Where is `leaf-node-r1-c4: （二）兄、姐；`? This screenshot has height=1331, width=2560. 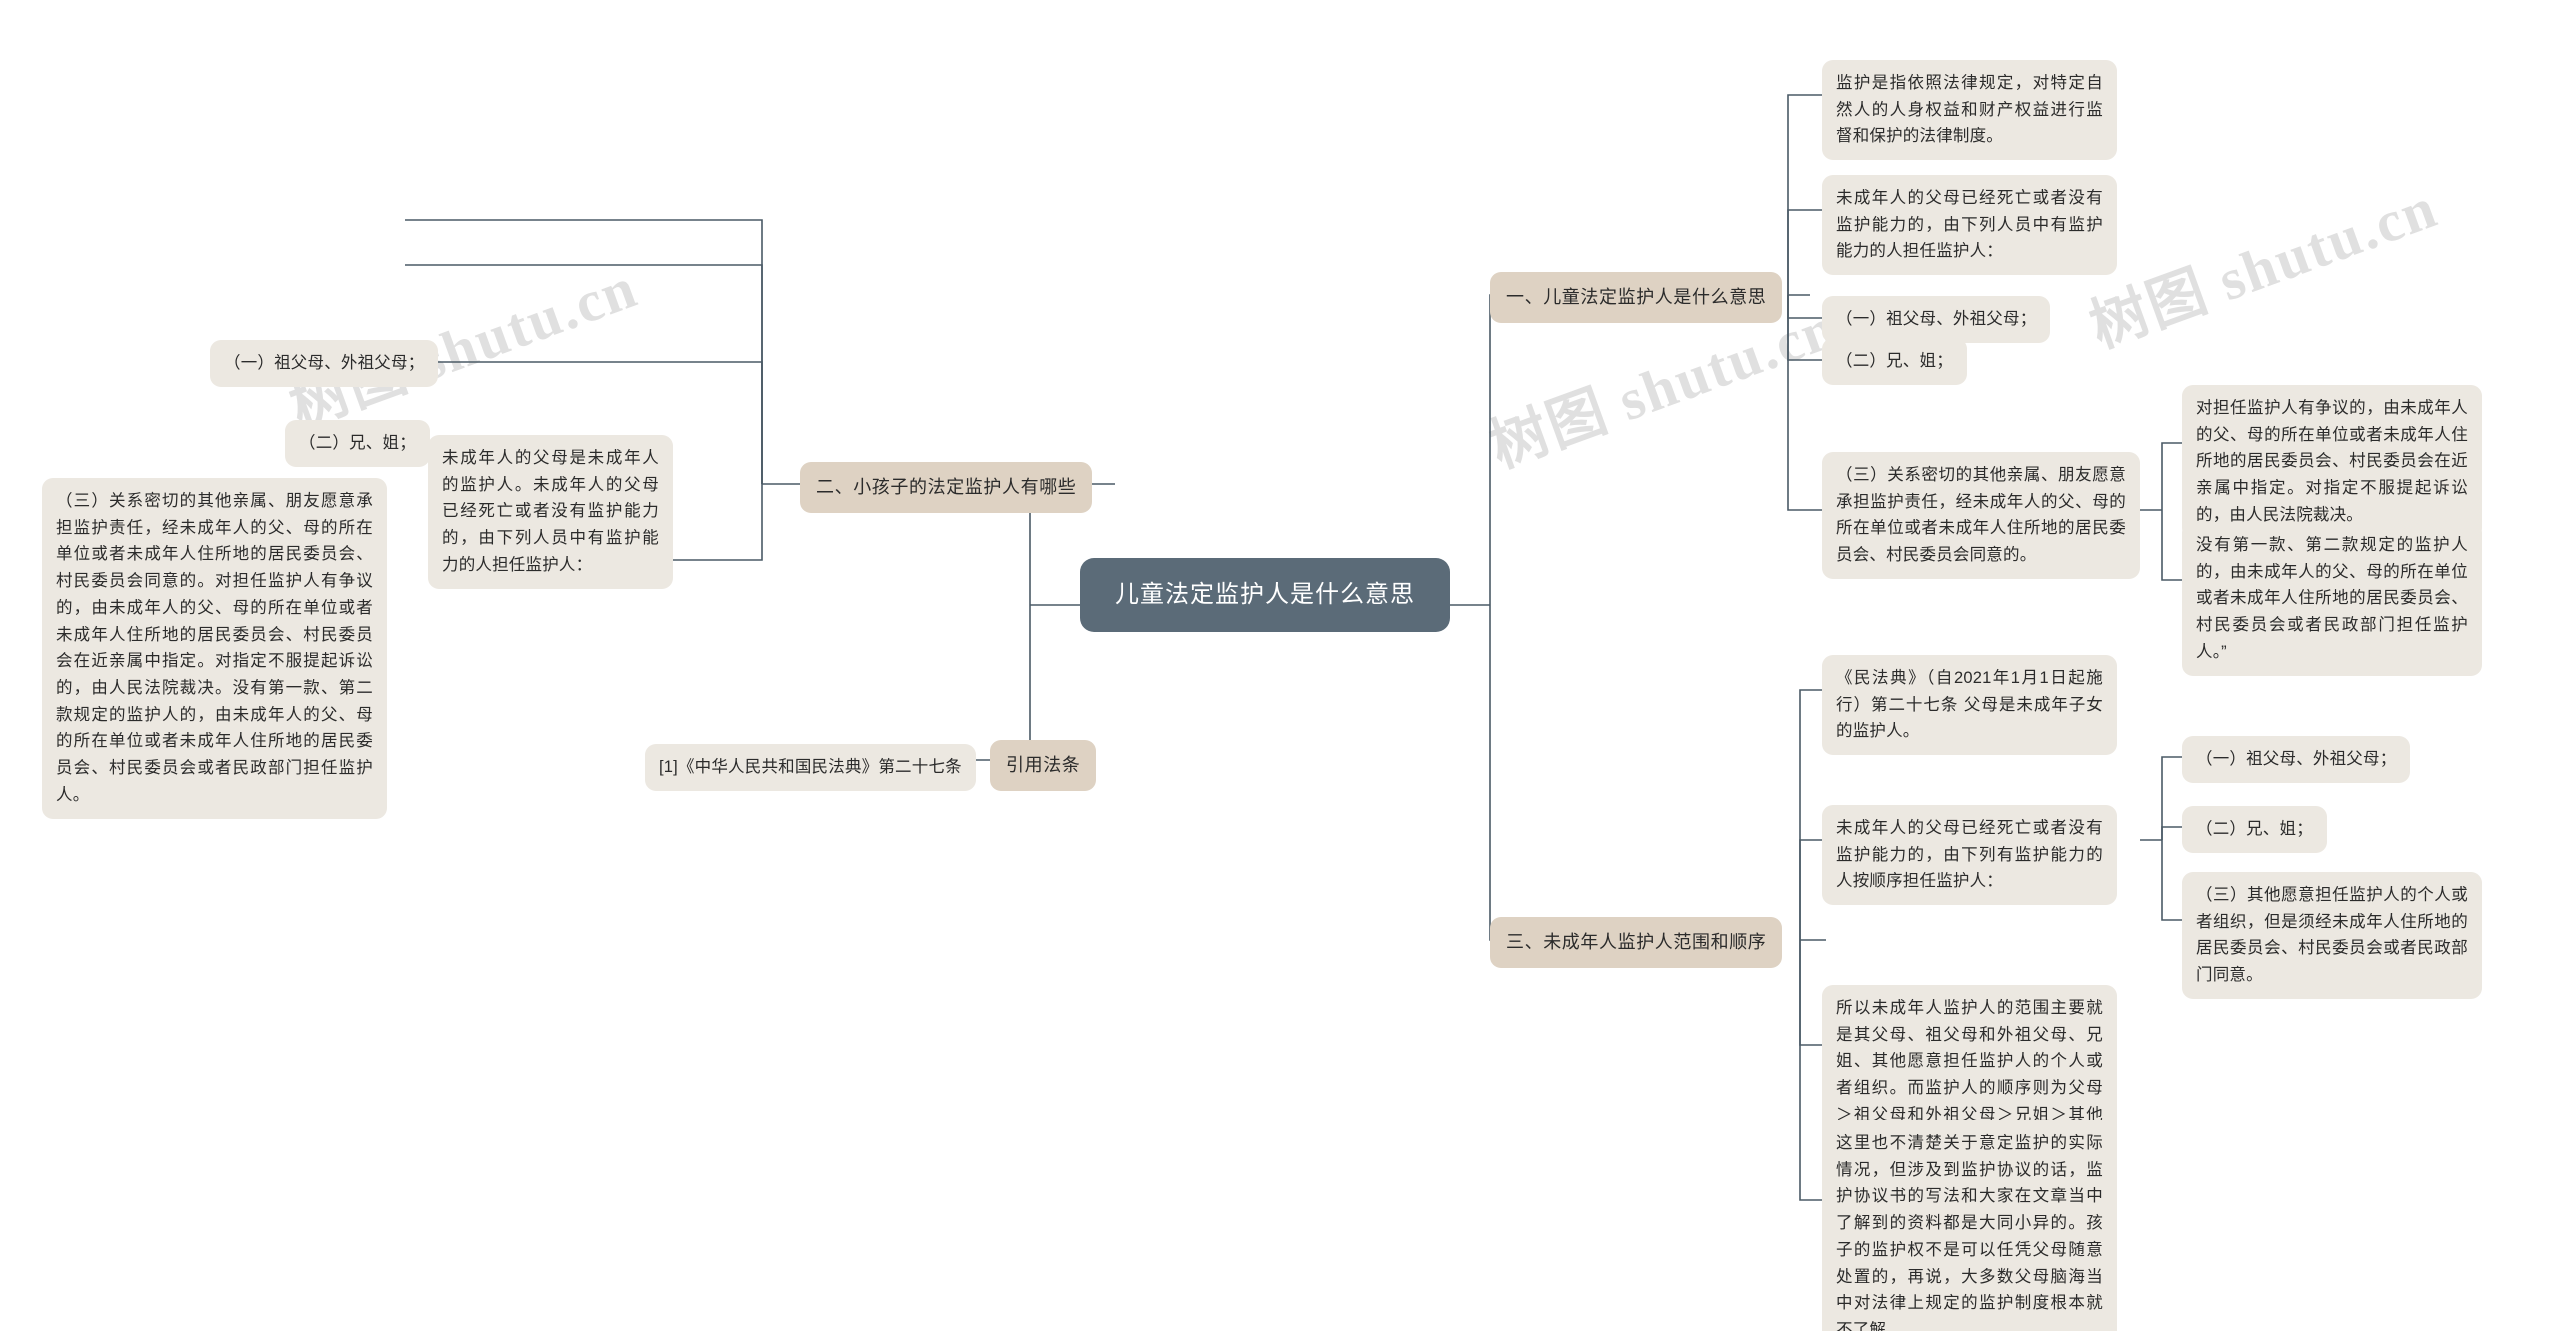 leaf-node-r1-c4: （二）兄、姐； is located at coordinates (1894, 361).